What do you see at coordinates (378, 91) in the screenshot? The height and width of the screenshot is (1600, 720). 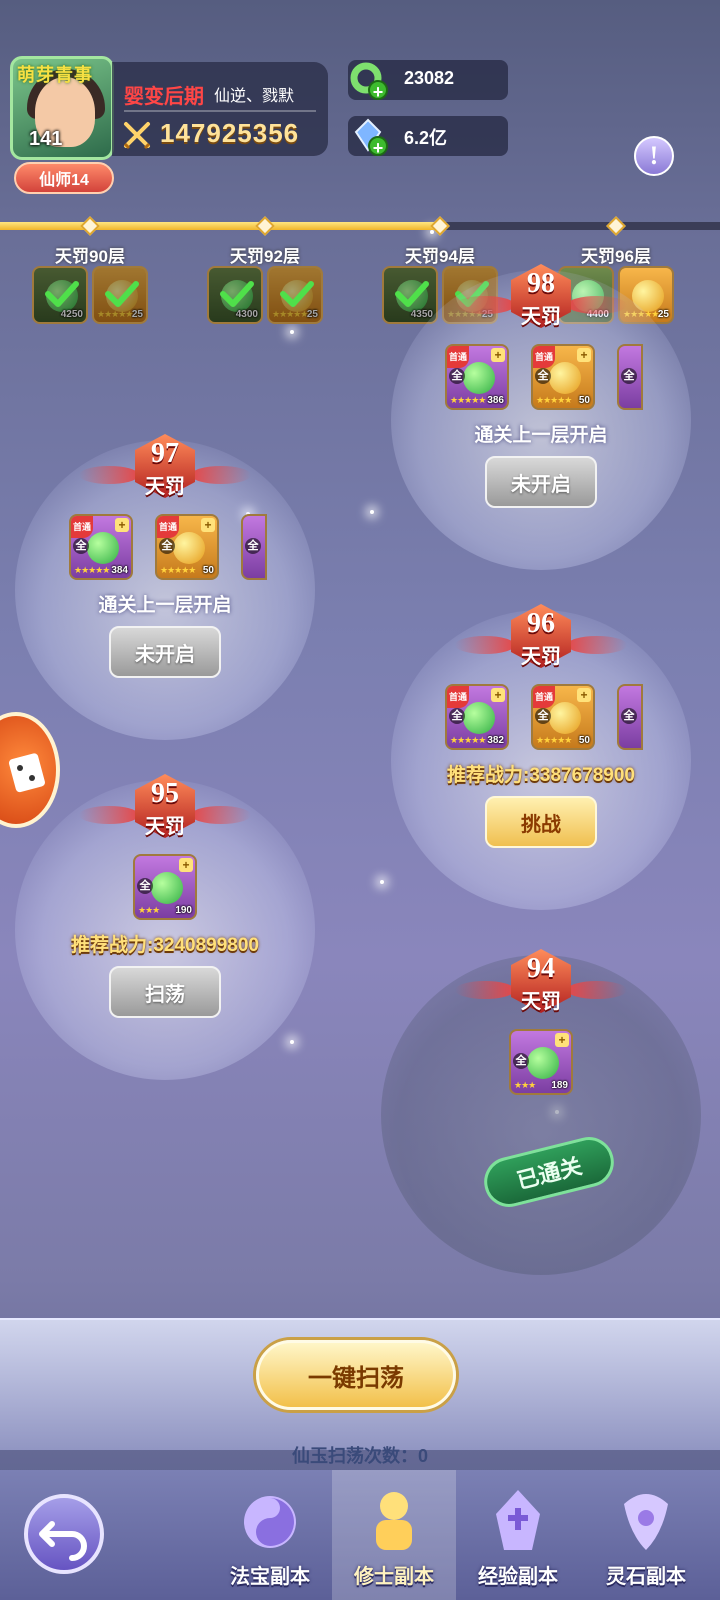 I see `add-jade-button: +` at bounding box center [378, 91].